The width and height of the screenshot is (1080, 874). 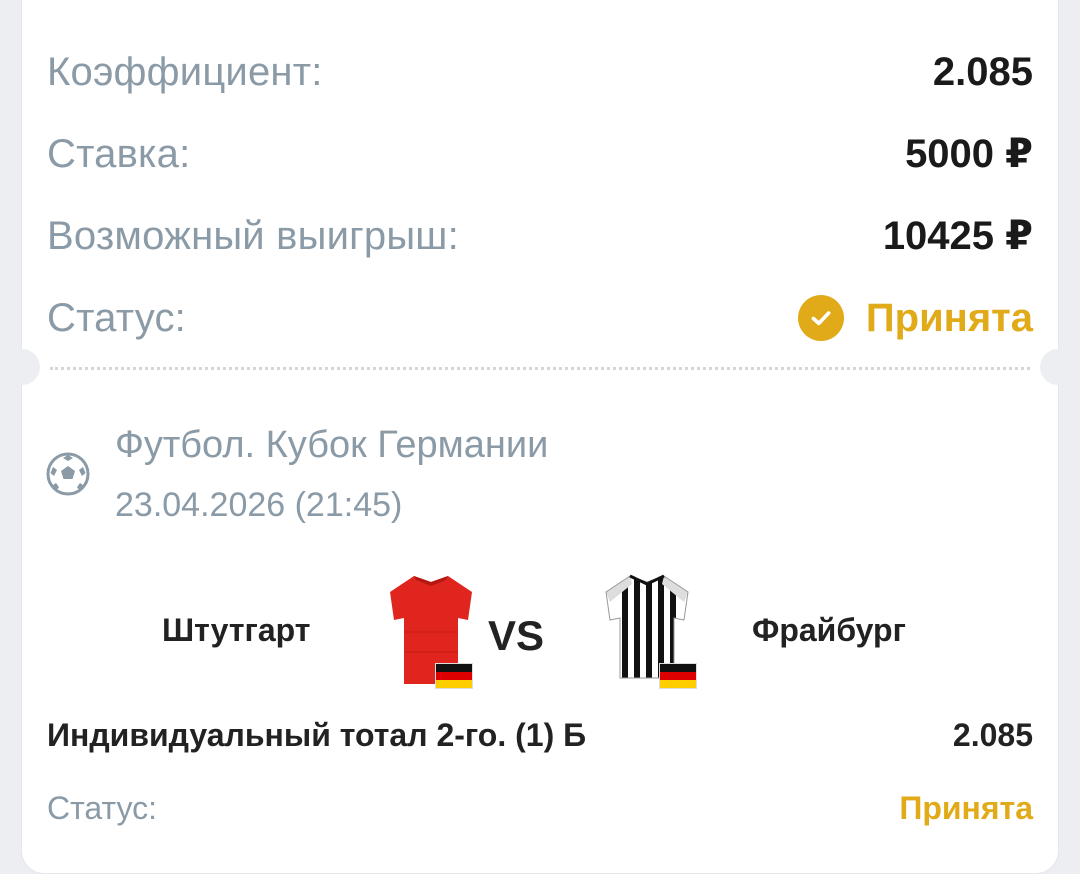 I want to click on home-flag-germany, so click(x=454, y=676).